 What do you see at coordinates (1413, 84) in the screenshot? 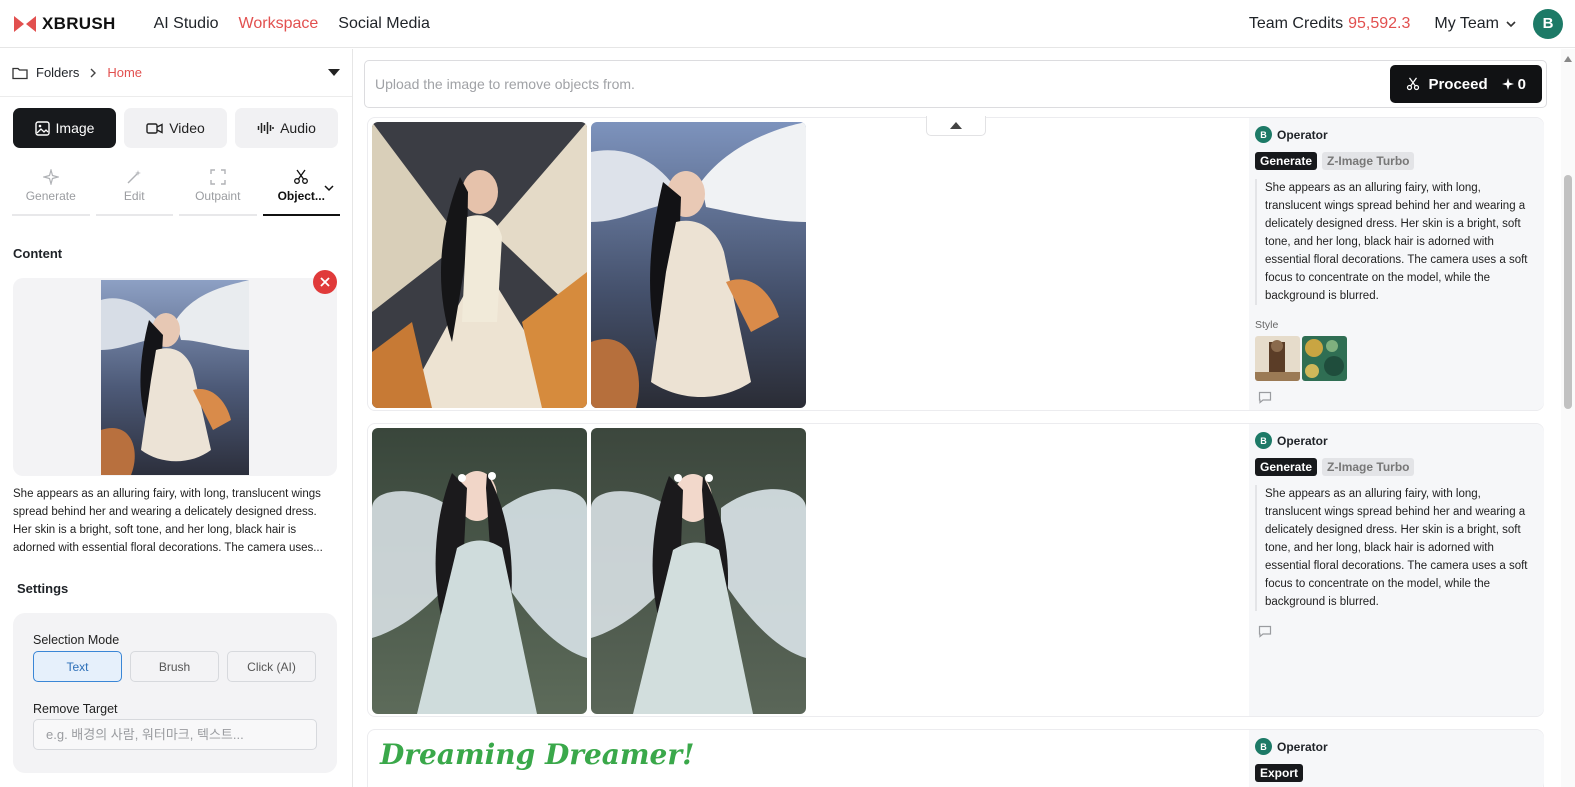
I see `scissors-icon` at bounding box center [1413, 84].